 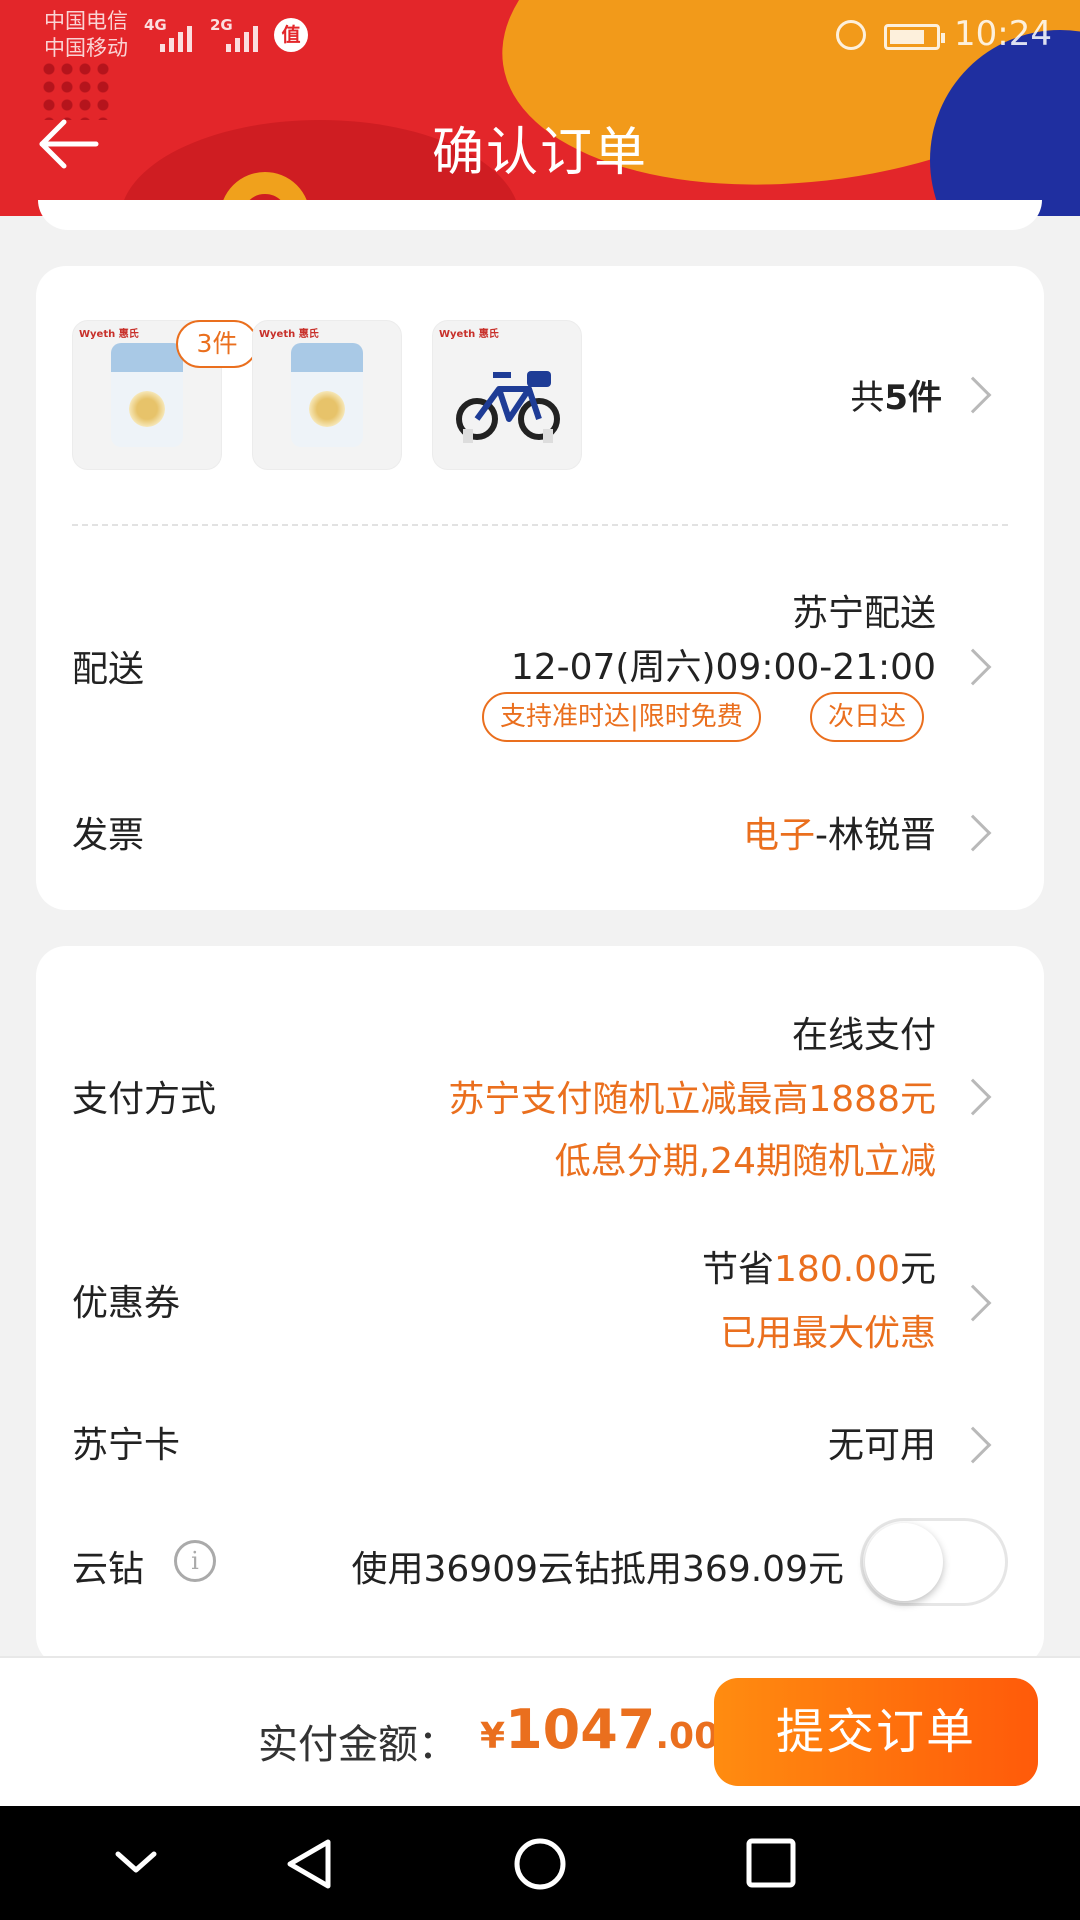 I want to click on home-circle-icon, so click(x=540, y=1864).